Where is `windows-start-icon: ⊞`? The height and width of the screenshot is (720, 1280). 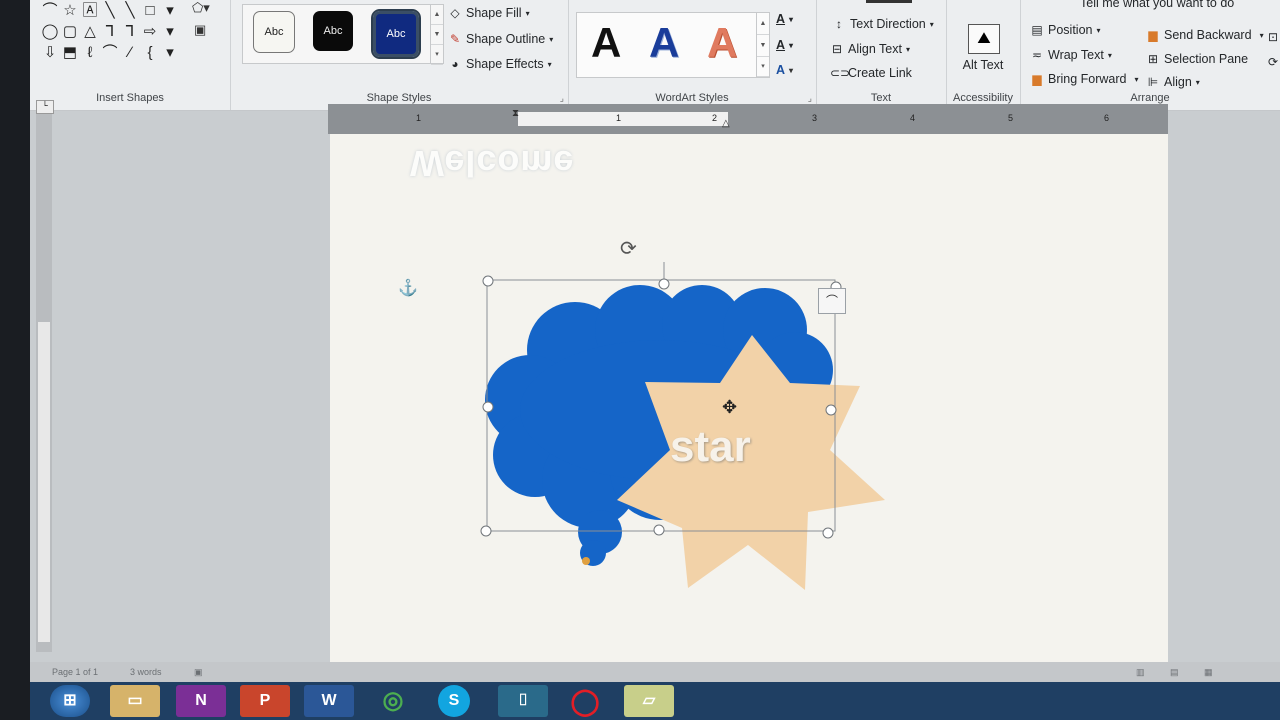 windows-start-icon: ⊞ is located at coordinates (70, 701).